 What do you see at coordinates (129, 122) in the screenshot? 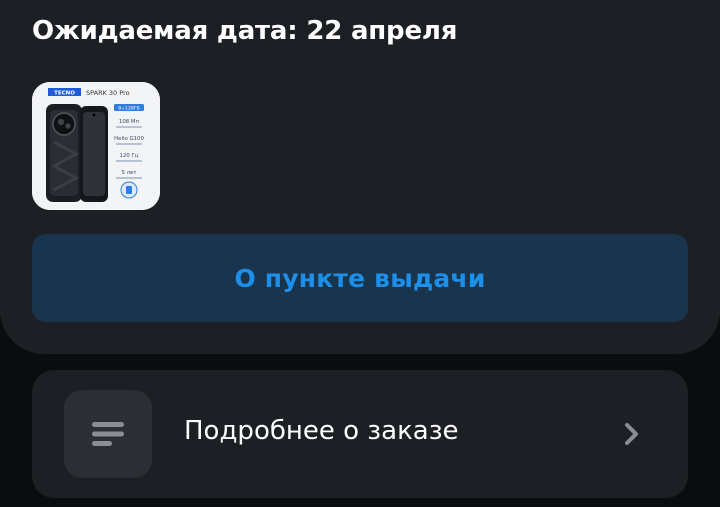
I see `product-spec-camera: 108 Мп` at bounding box center [129, 122].